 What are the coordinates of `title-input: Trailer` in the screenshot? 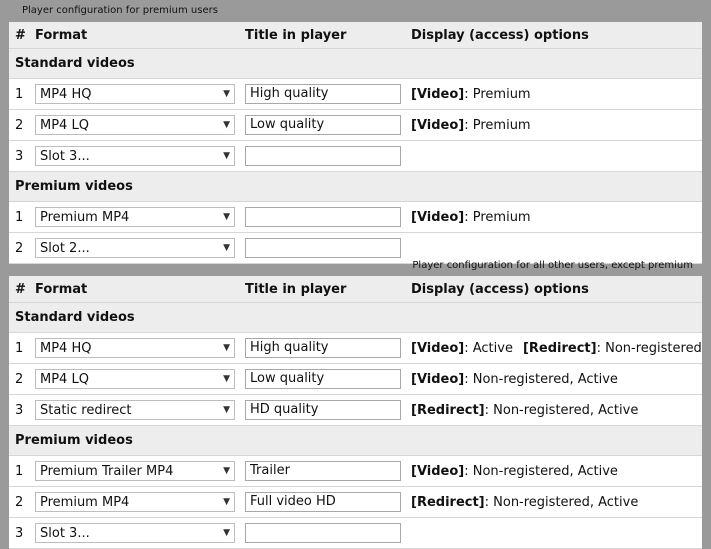 It's located at (323, 471).